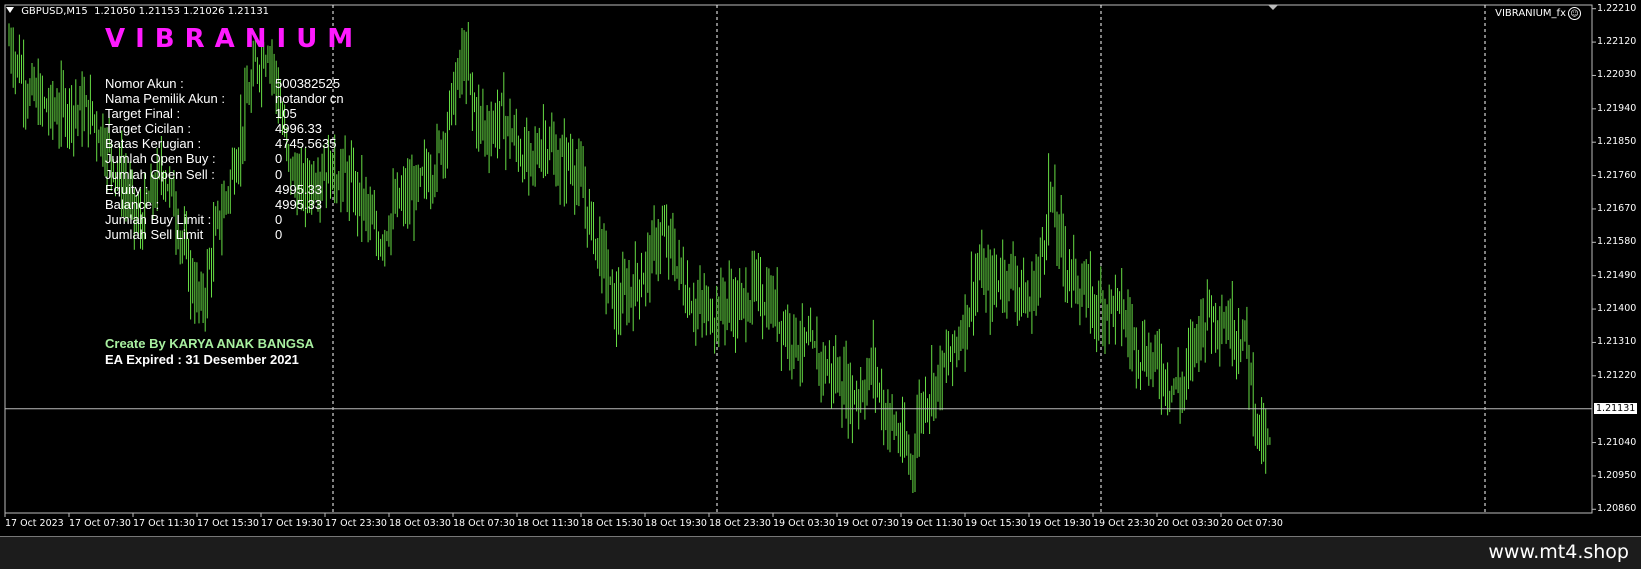 This screenshot has width=1641, height=569. What do you see at coordinates (1273, 7) in the screenshot?
I see `shift-marker-icon` at bounding box center [1273, 7].